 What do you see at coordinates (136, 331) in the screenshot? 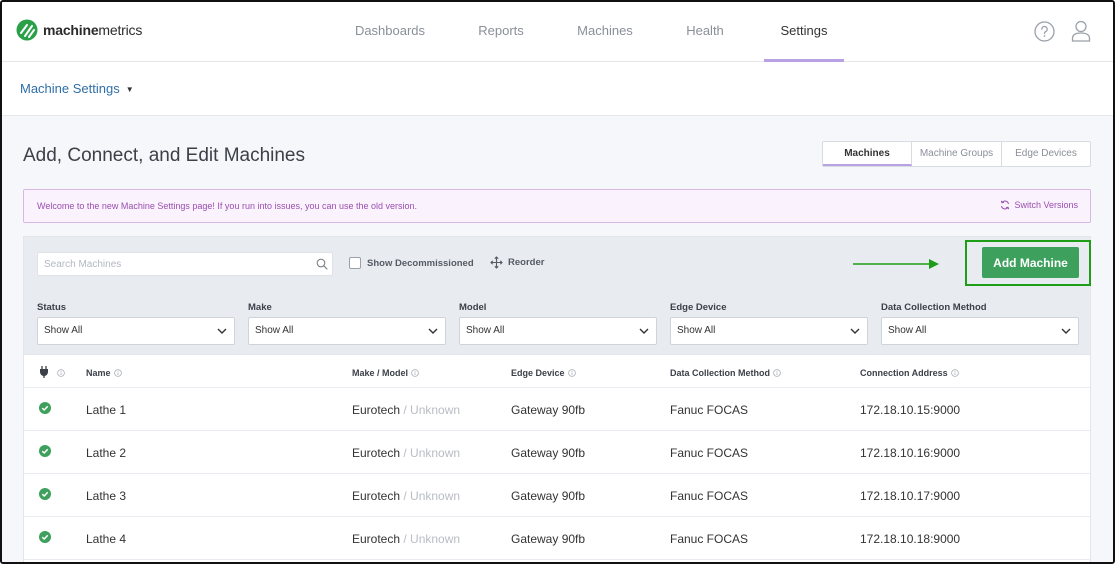
I see `status-select: Show All` at bounding box center [136, 331].